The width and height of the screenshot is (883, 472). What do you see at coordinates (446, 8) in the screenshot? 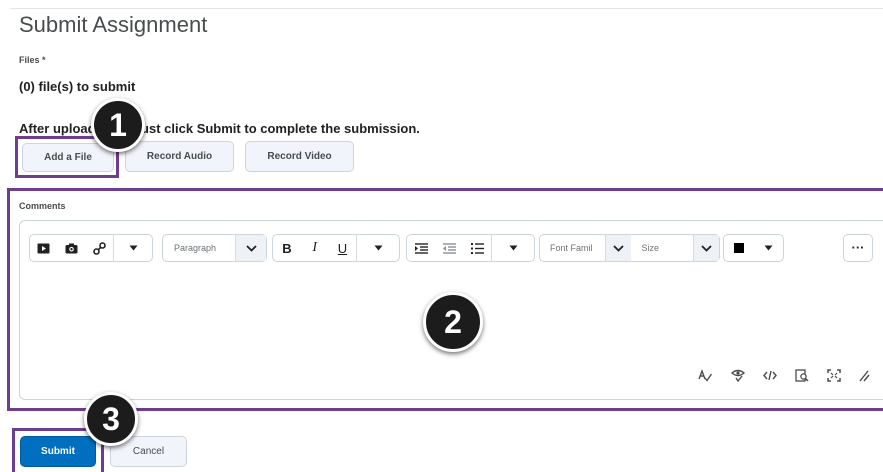
I see `top-divider` at bounding box center [446, 8].